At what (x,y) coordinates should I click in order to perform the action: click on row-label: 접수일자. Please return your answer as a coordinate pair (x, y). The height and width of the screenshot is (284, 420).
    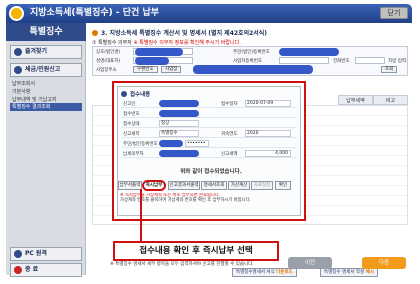
    Looking at the image, I should click on (229, 104).